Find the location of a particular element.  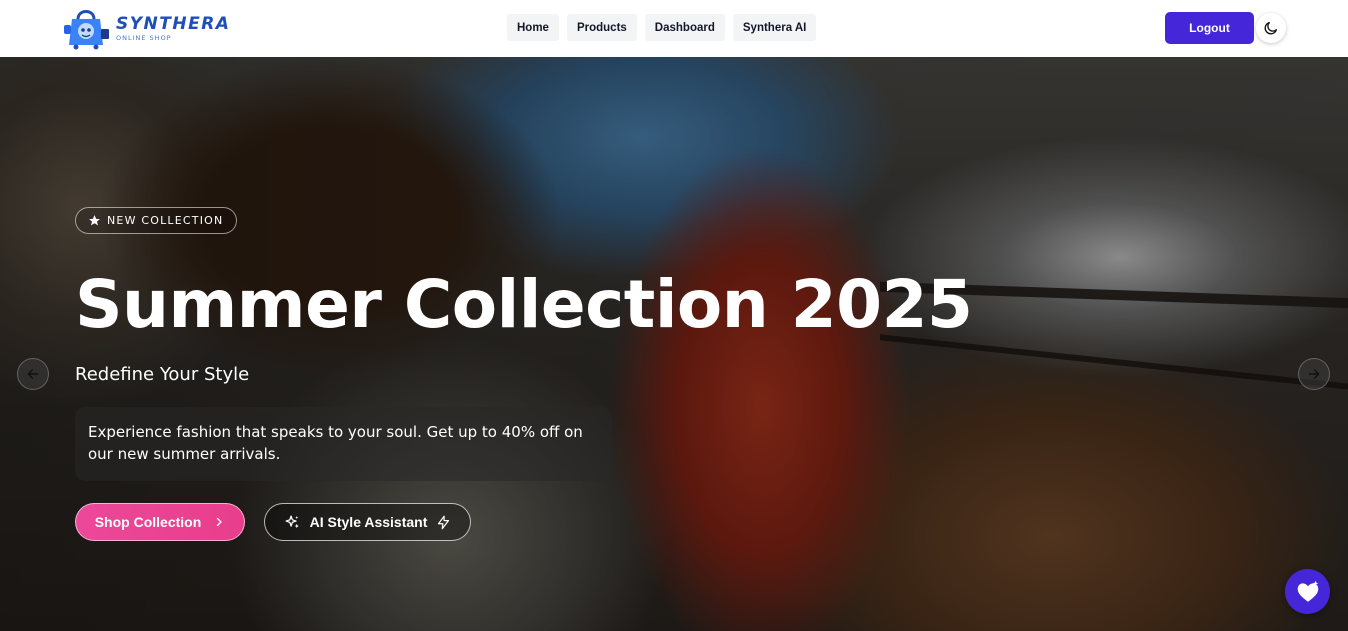

chat-assistant-button is located at coordinates (1307, 591).